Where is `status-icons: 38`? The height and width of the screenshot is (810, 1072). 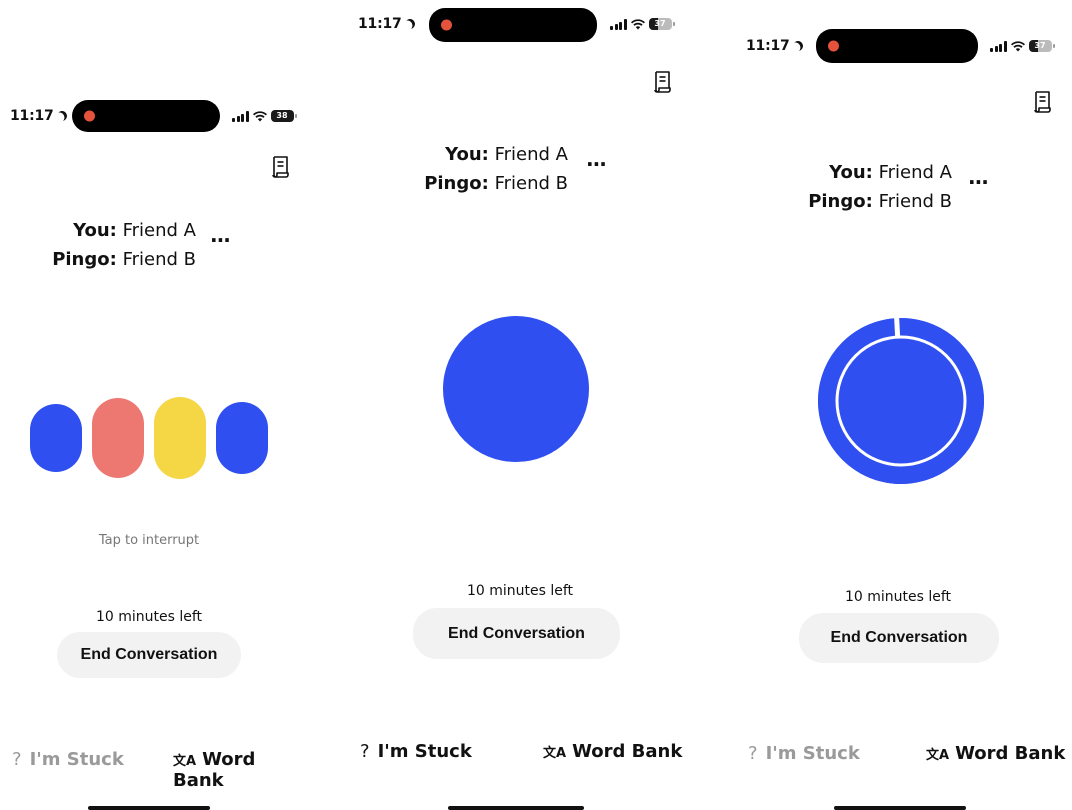
status-icons: 38 is located at coordinates (264, 116).